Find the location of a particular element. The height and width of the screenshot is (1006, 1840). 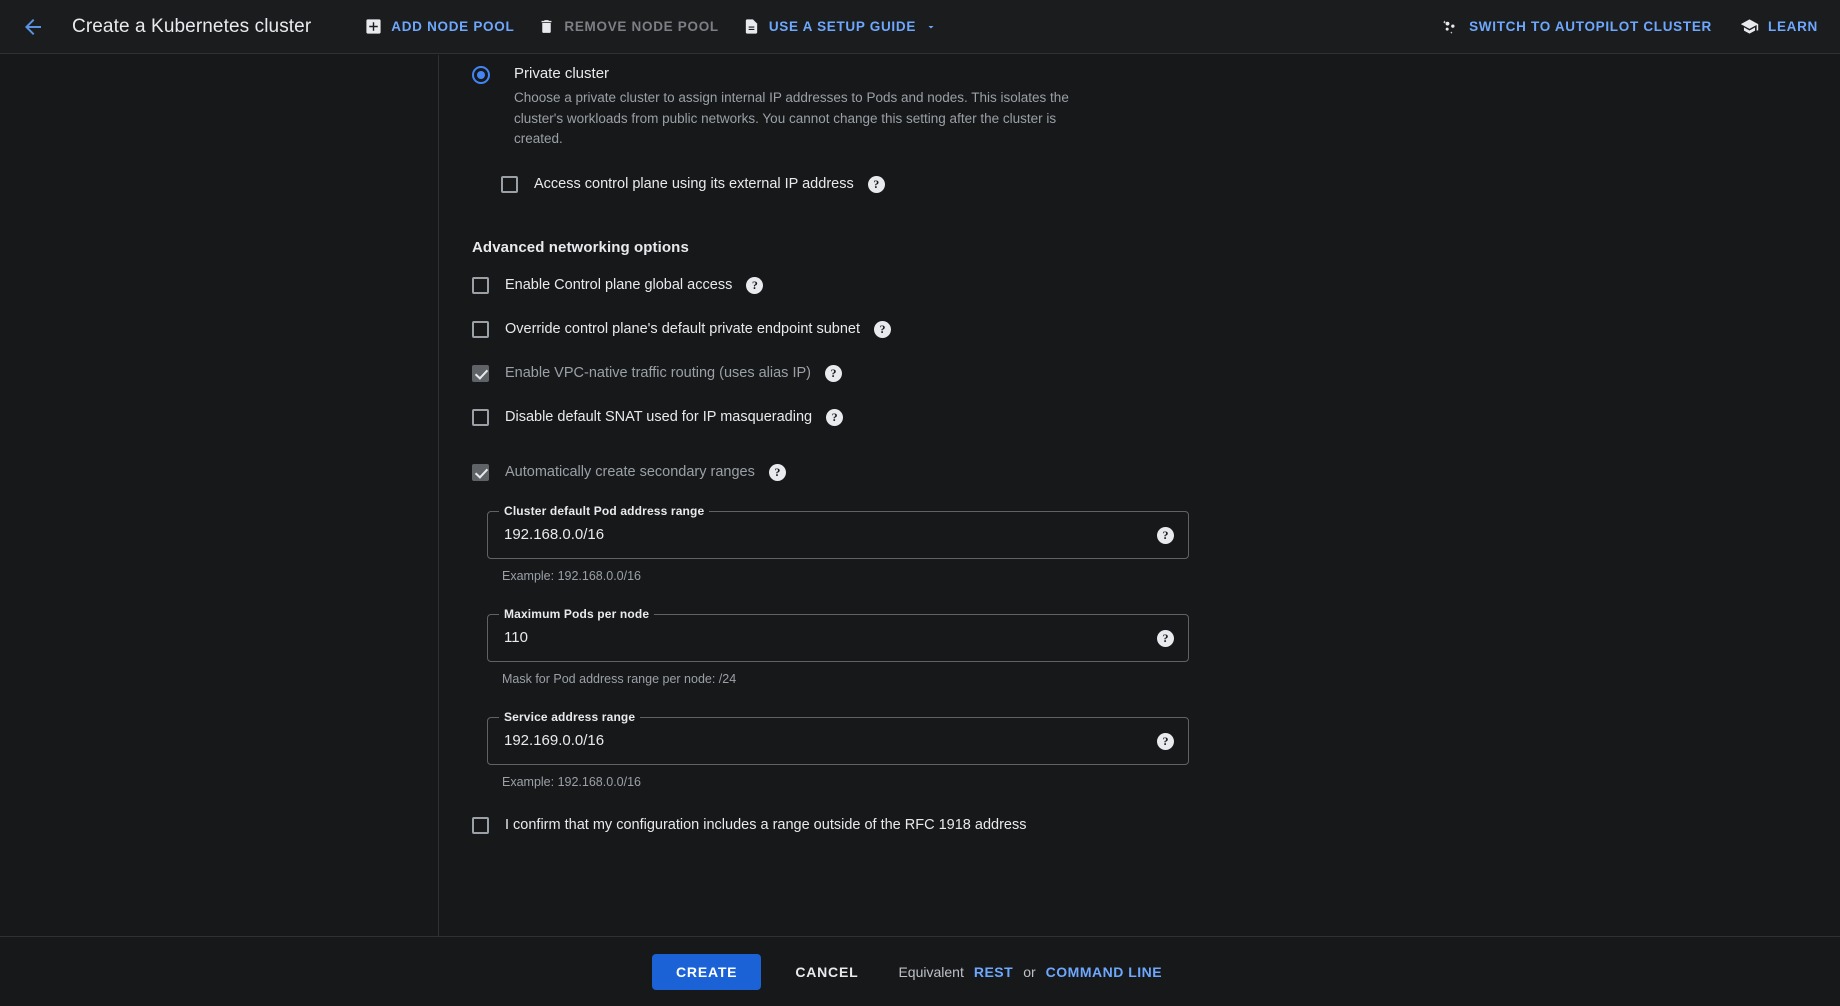

enable-vpc-native-traffic-routing-checkbox is located at coordinates (480, 373).